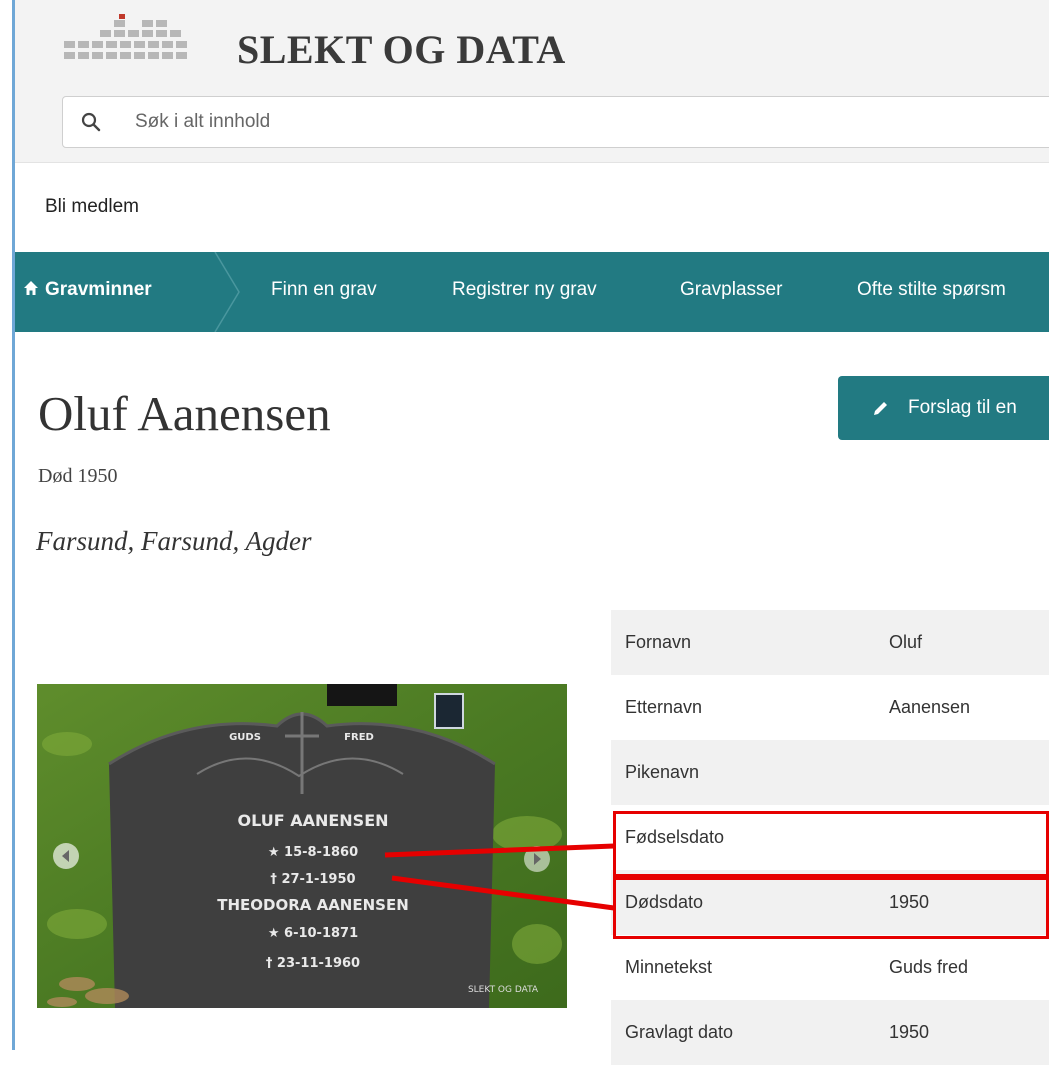 This screenshot has height=1065, width=1049. Describe the element at coordinates (324, 290) in the screenshot. I see `nav-finn-en-grav: Finn en grav` at that location.